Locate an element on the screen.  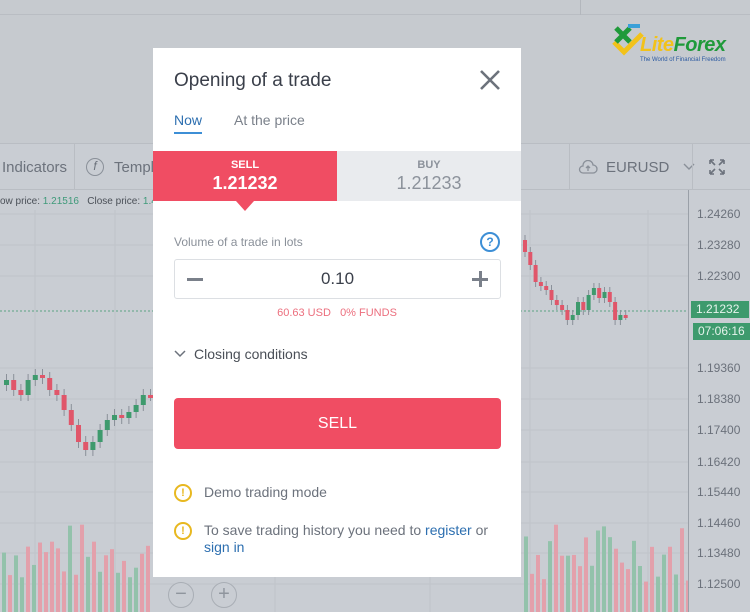
register-link: register is located at coordinates (448, 530).